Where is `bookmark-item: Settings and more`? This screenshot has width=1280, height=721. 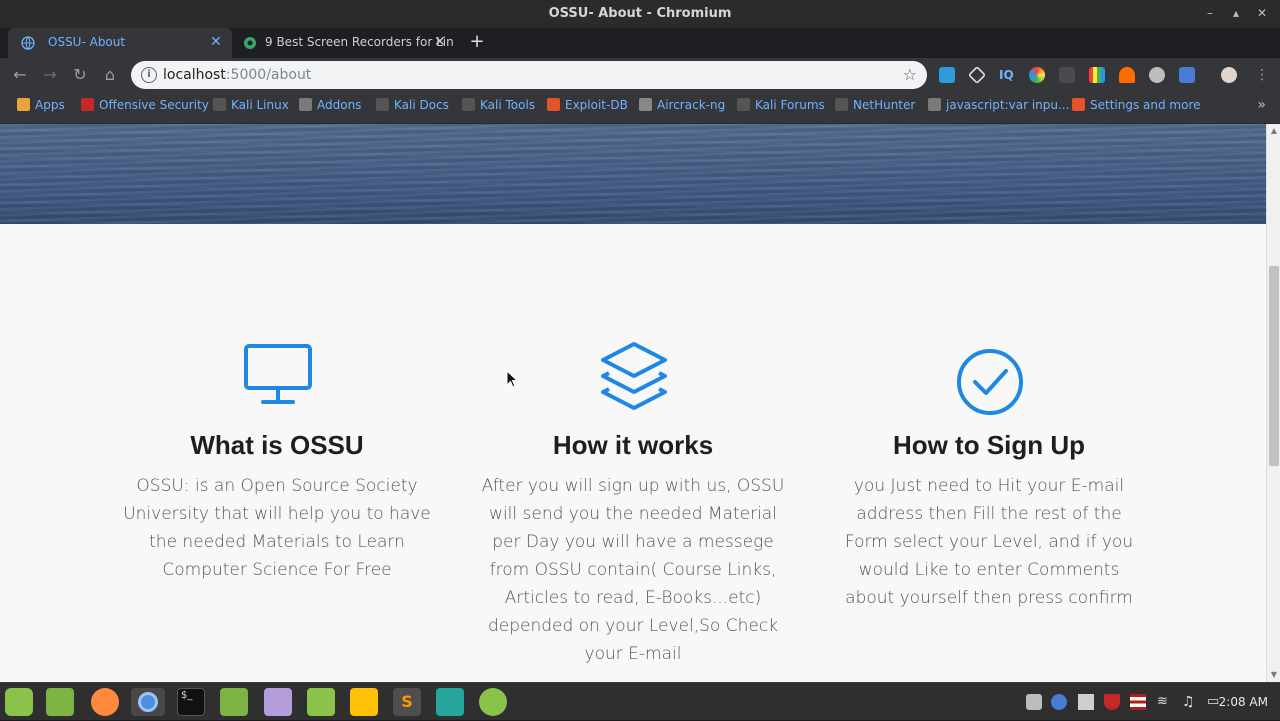 bookmark-item: Settings and more is located at coordinates (1136, 106).